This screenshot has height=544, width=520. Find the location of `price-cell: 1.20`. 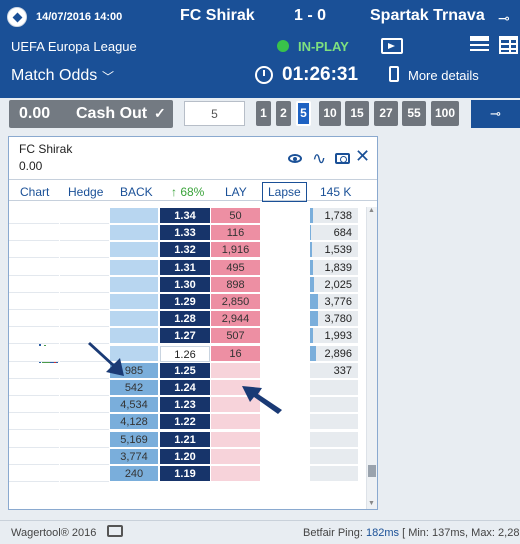

price-cell: 1.20 is located at coordinates (185, 457).